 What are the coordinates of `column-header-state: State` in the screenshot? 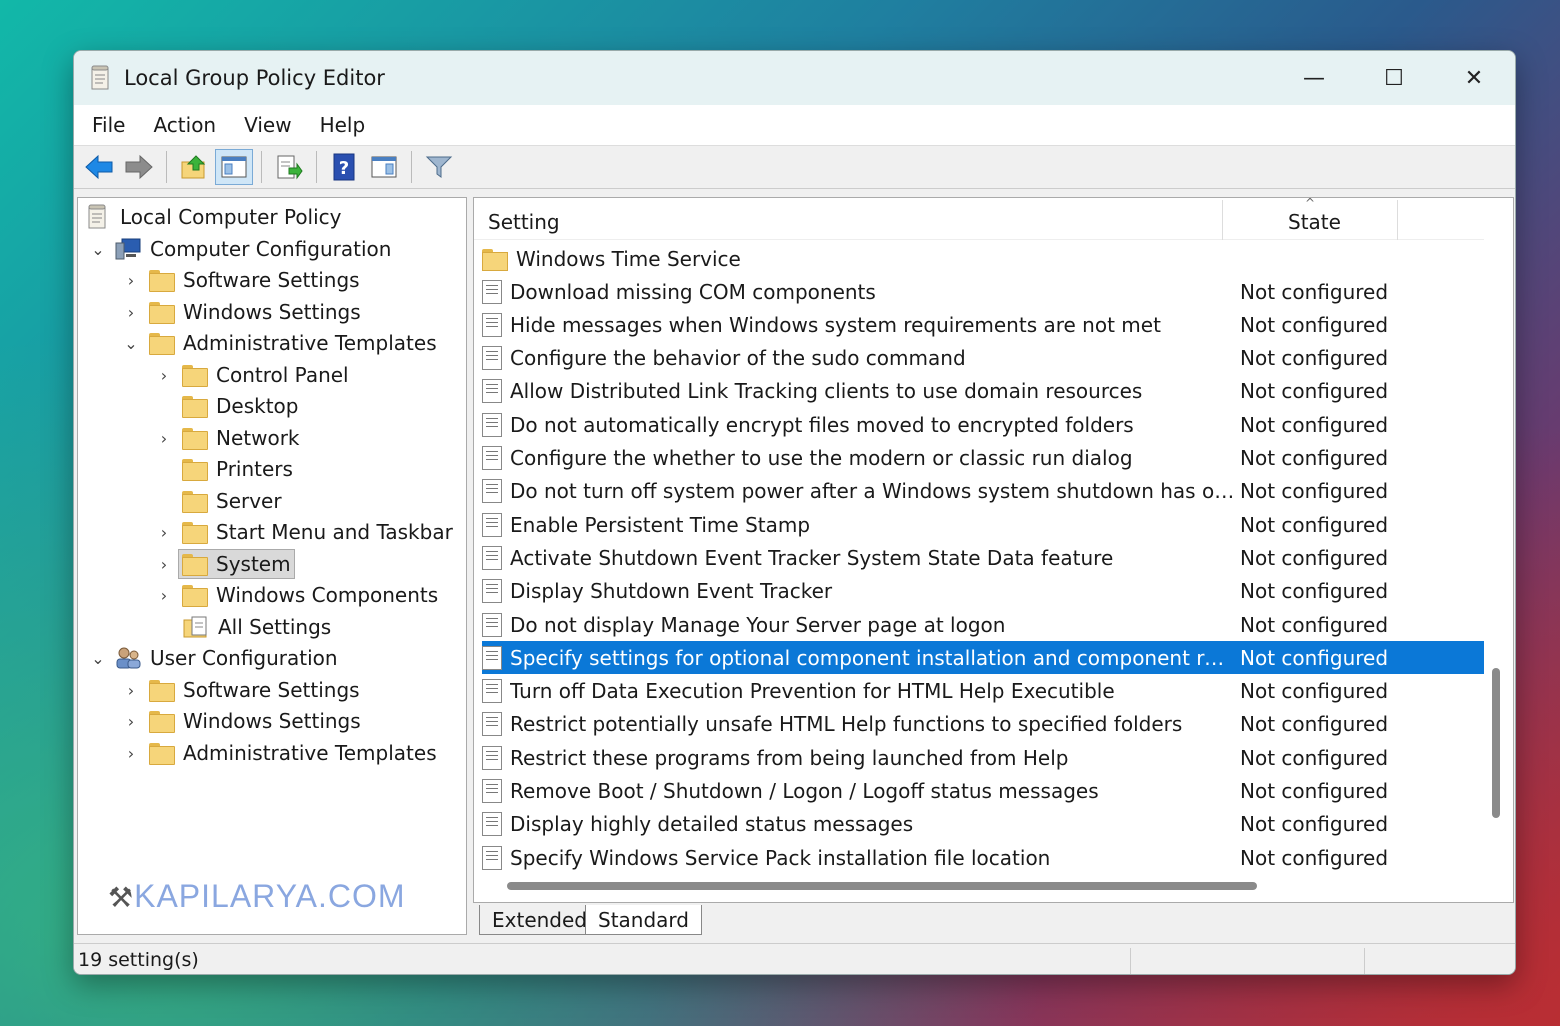 It's located at (1314, 222).